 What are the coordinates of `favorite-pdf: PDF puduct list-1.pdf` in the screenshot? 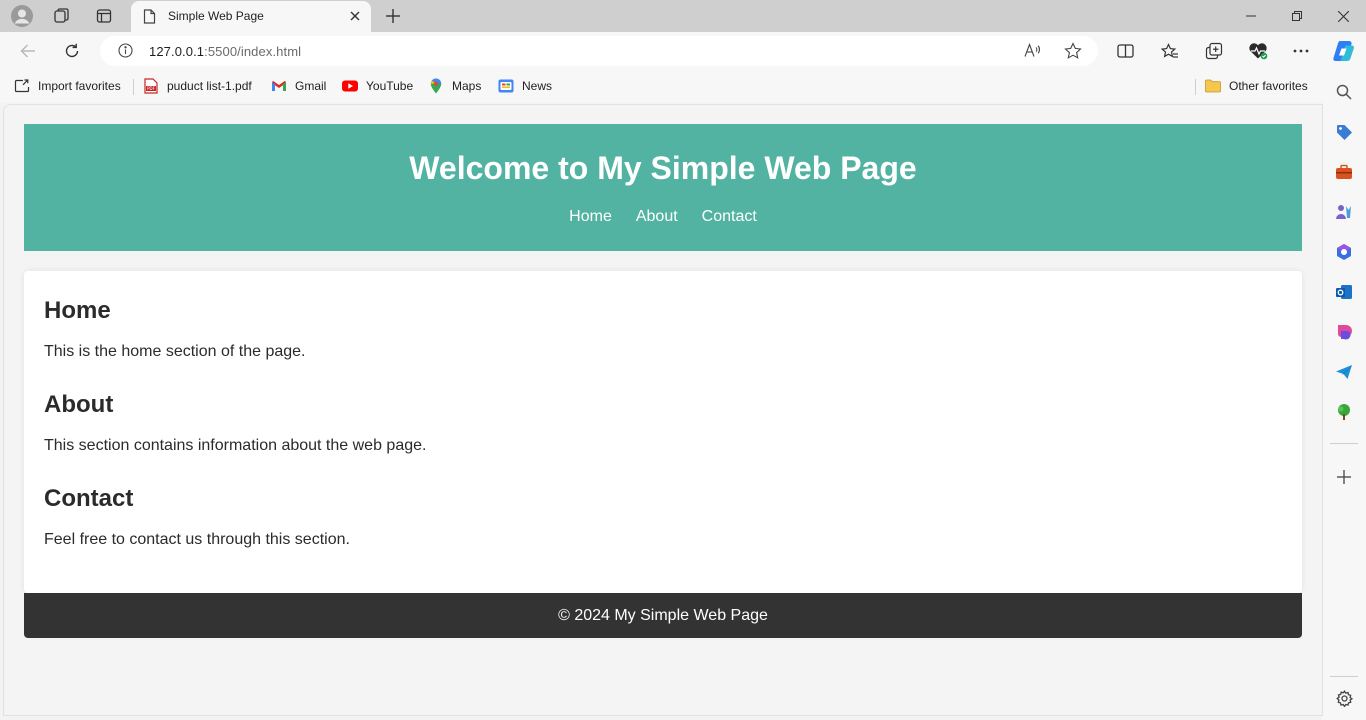 It's located at (197, 86).